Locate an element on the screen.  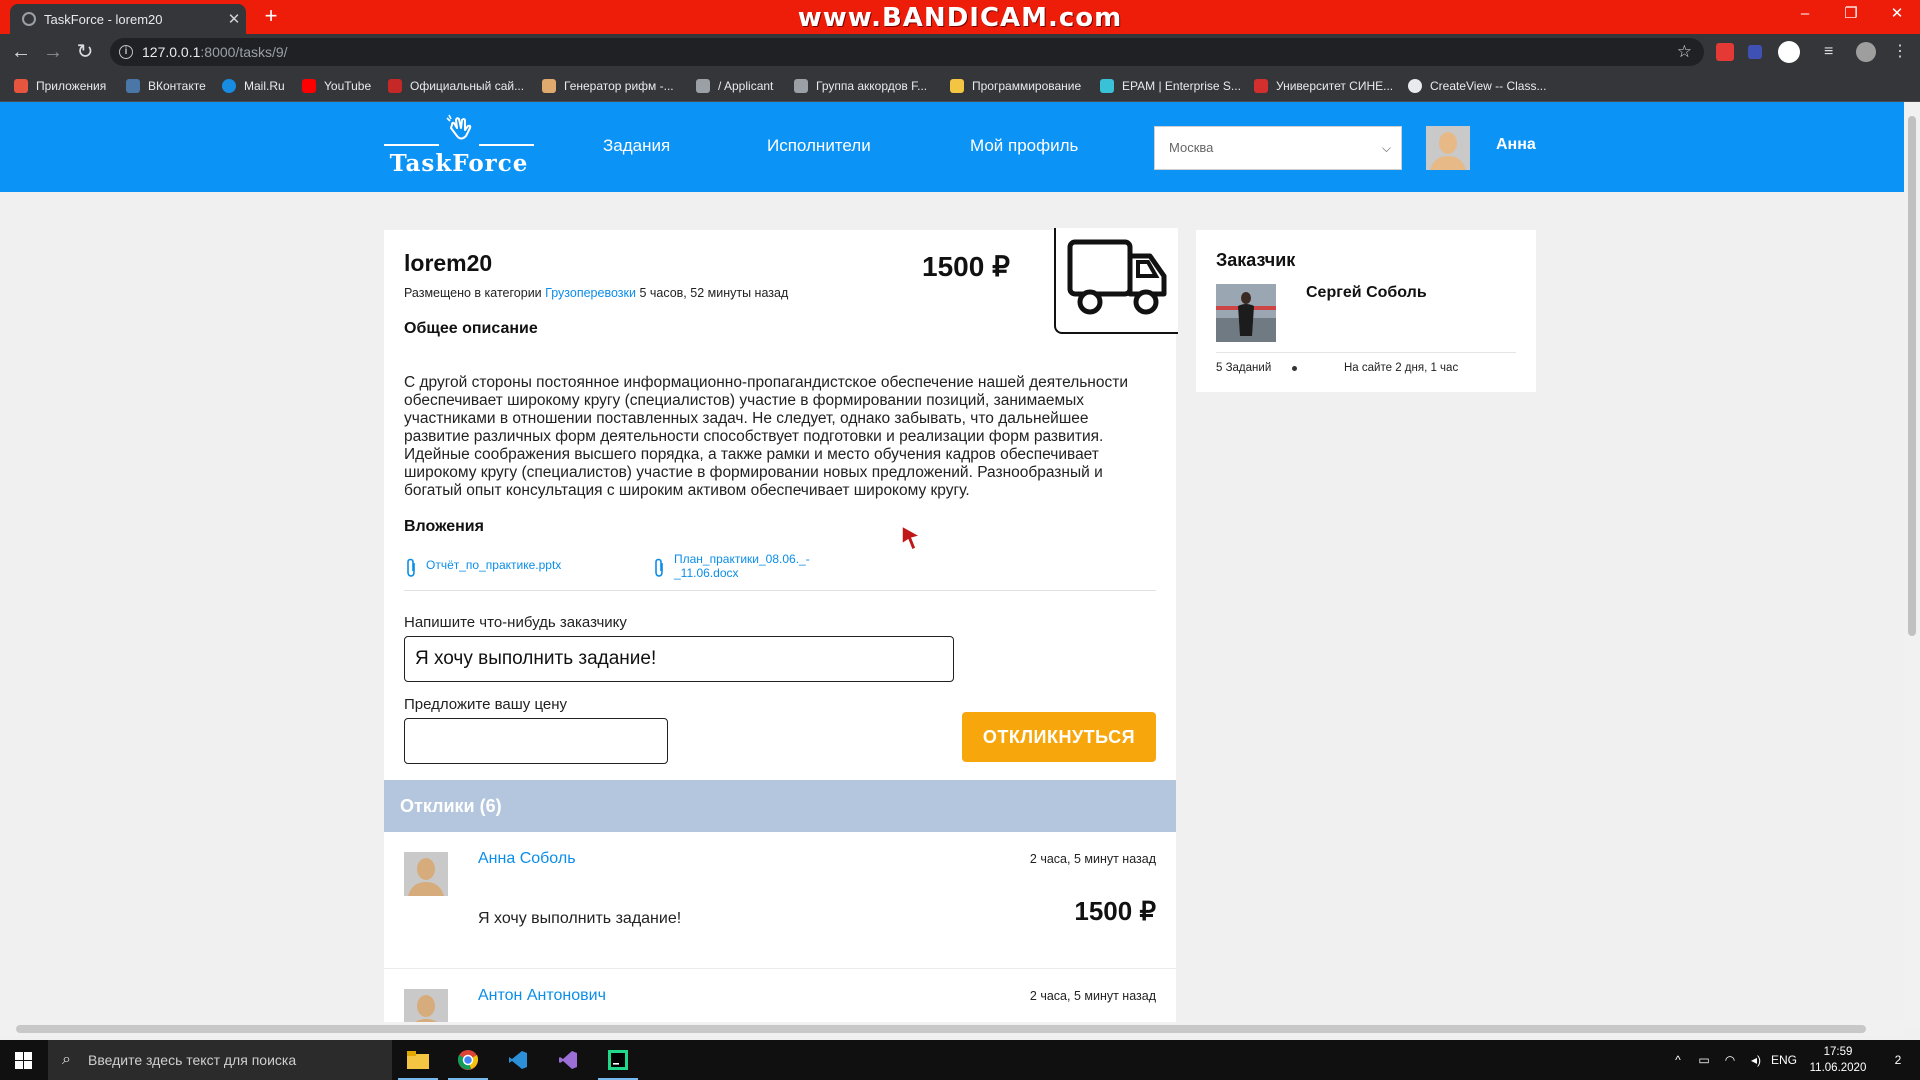
attachment-filename: Отчёт_по_практике.pptx is located at coordinates (494, 565).